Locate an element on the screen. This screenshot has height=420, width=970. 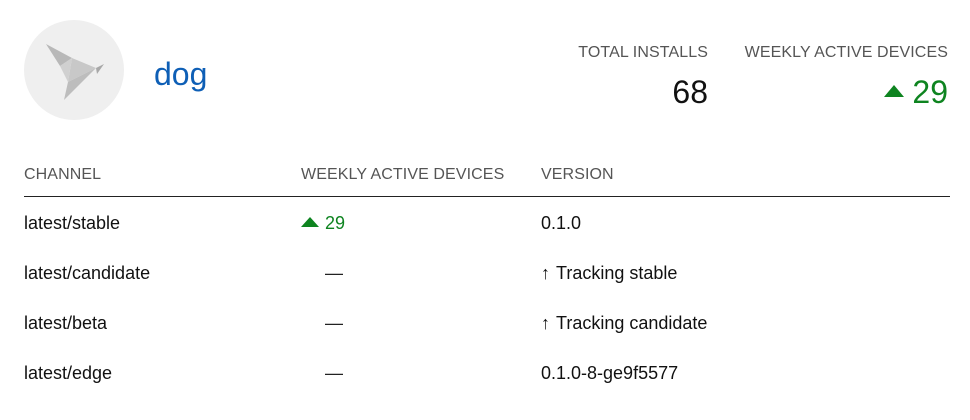
table-row-latest-candidate: latest/candidate — ↑ Tracking stable is located at coordinates (487, 272).